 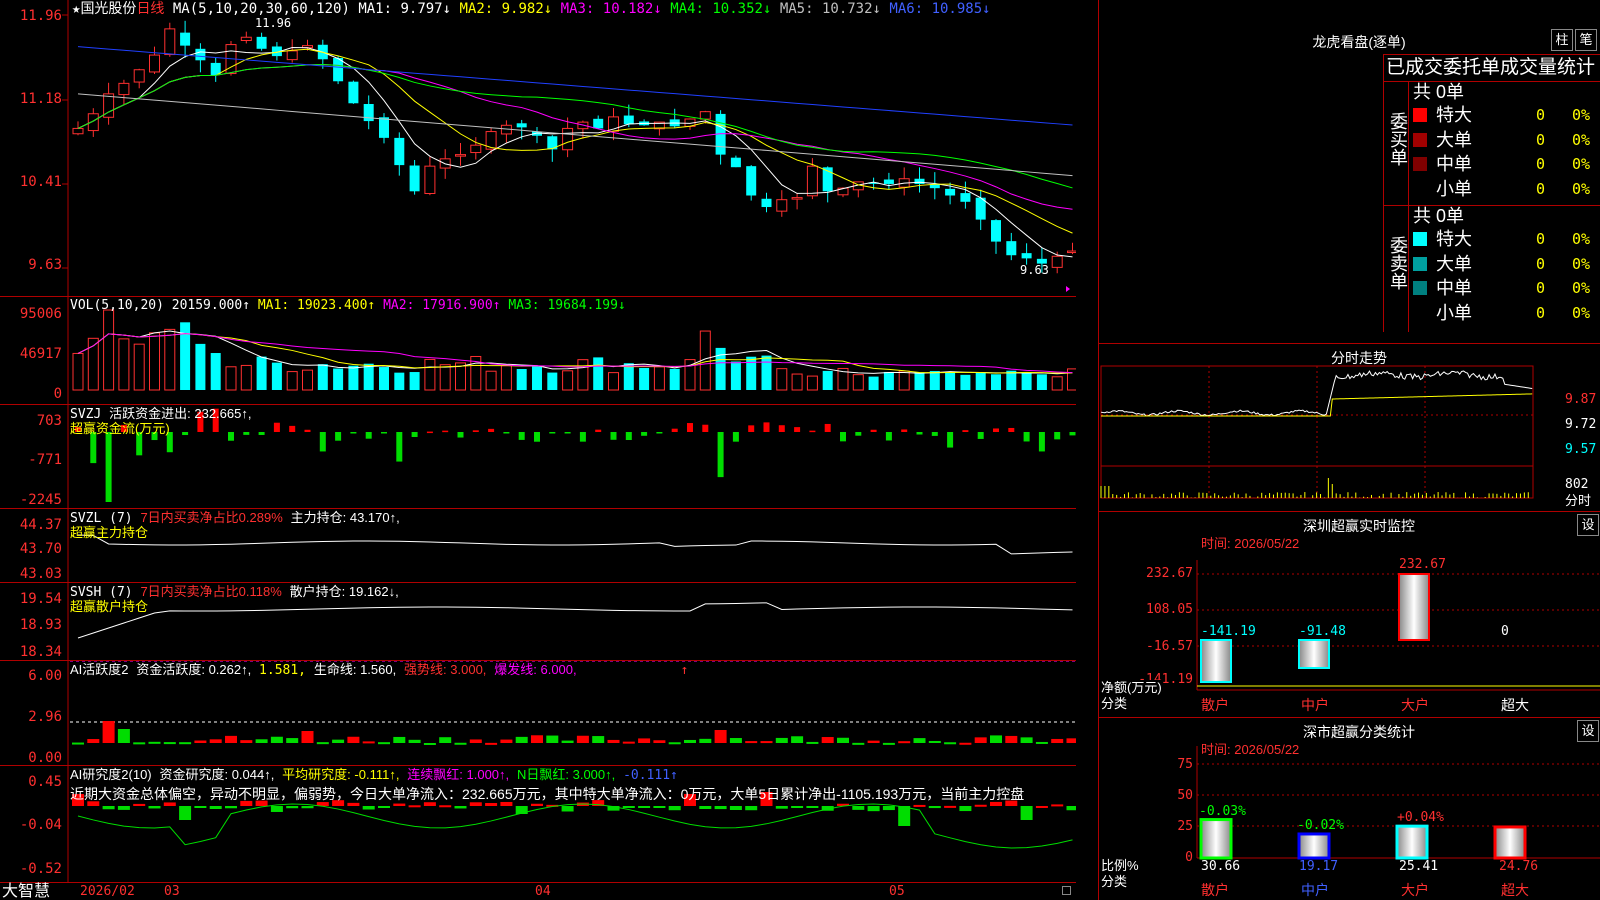 I want to click on y-label: 9.63, so click(x=45, y=265).